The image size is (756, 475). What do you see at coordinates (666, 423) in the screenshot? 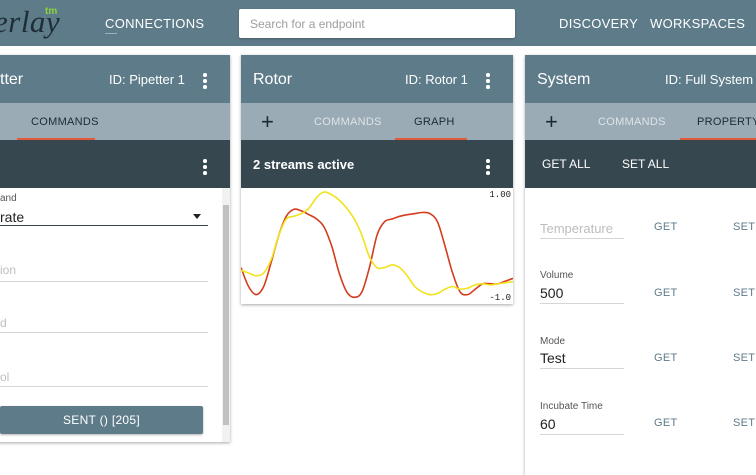
I see `incubate-time-get-button: GET` at bounding box center [666, 423].